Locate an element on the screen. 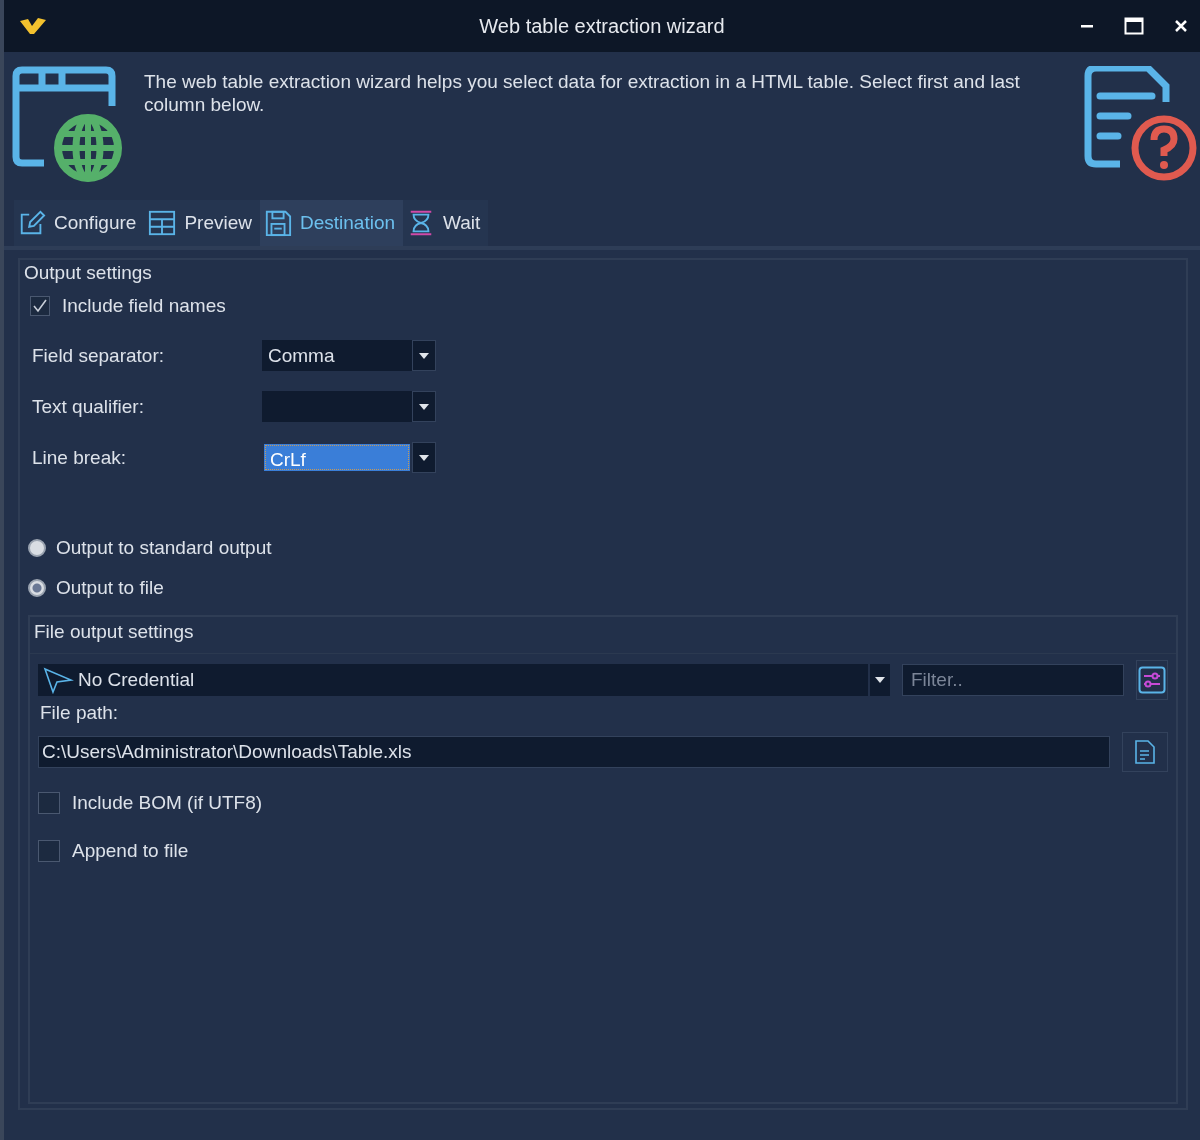 The image size is (1200, 1140). save-icon is located at coordinates (277, 223).